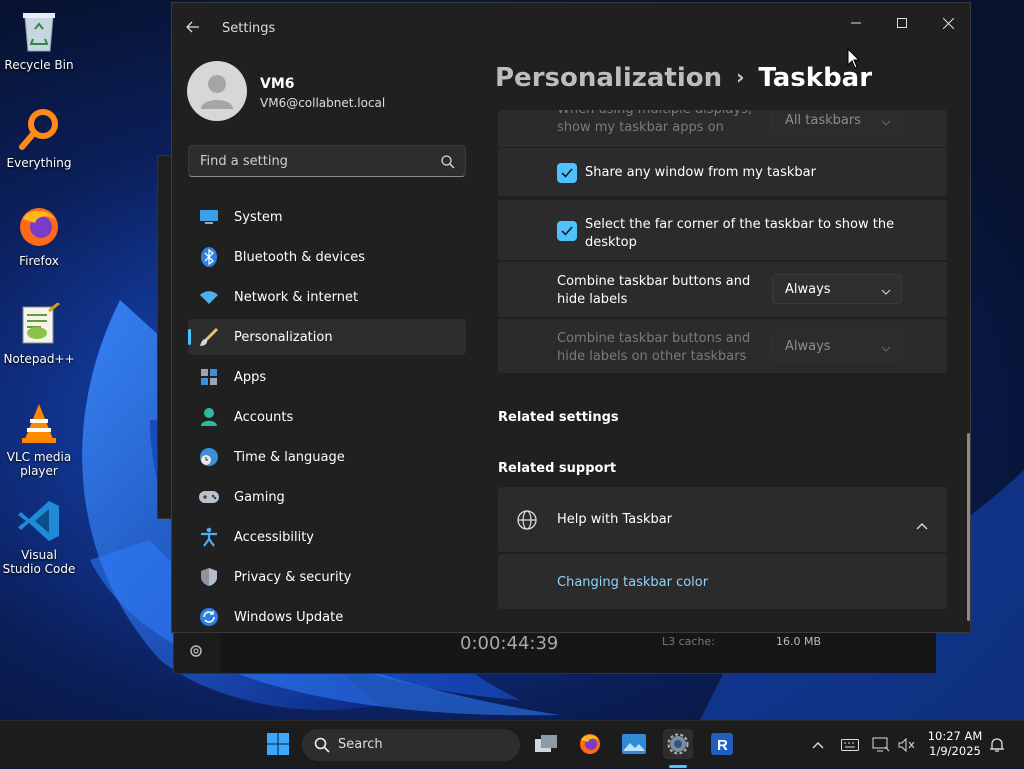 The height and width of the screenshot is (769, 1024). I want to click on desktop-icon-vscode: Visual Studio Code, so click(39, 537).